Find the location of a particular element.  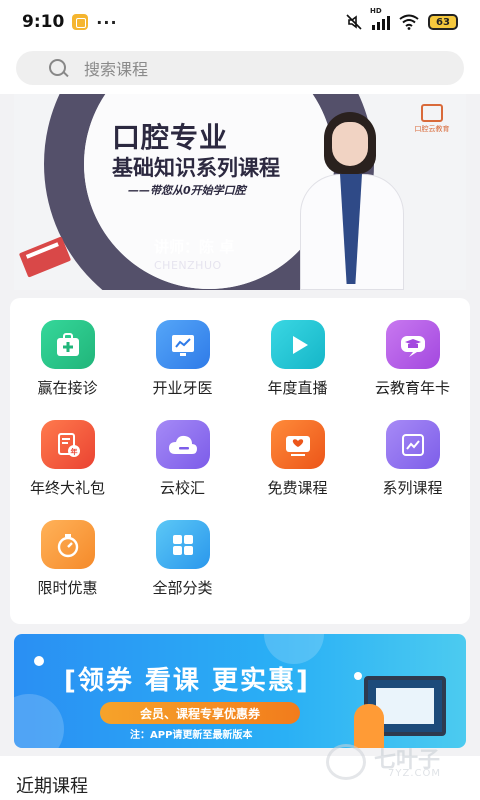

status-bar: 9:10 ··· HD 63 is located at coordinates (240, 22).